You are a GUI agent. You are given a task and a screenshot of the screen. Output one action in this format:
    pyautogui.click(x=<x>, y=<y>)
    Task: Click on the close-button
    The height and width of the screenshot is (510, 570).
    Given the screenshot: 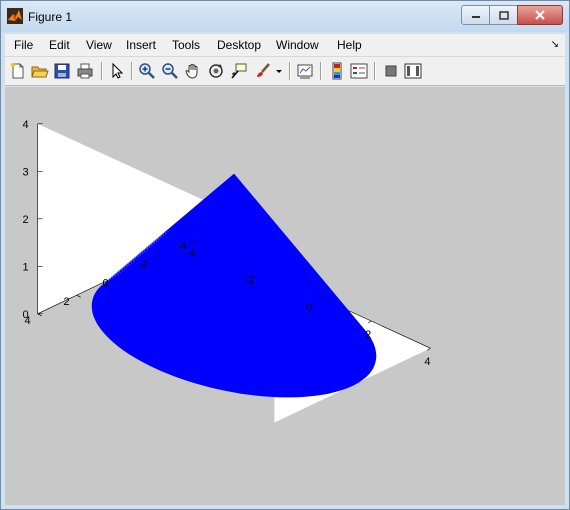 What is the action you would take?
    pyautogui.click(x=540, y=15)
    